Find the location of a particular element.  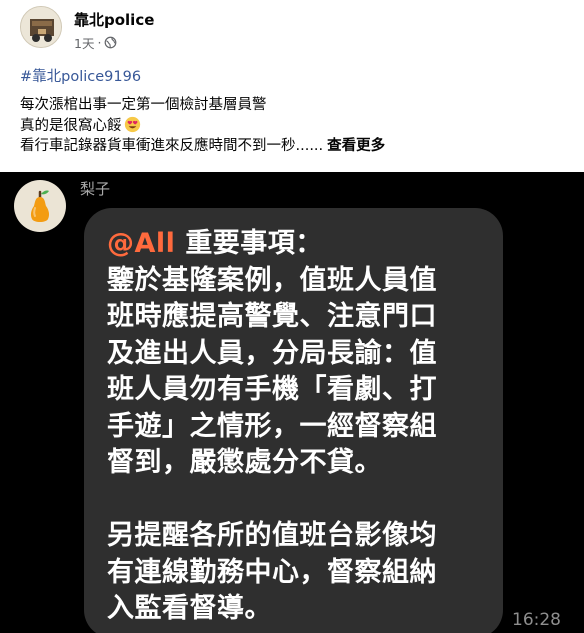

page-avatar is located at coordinates (41, 27).